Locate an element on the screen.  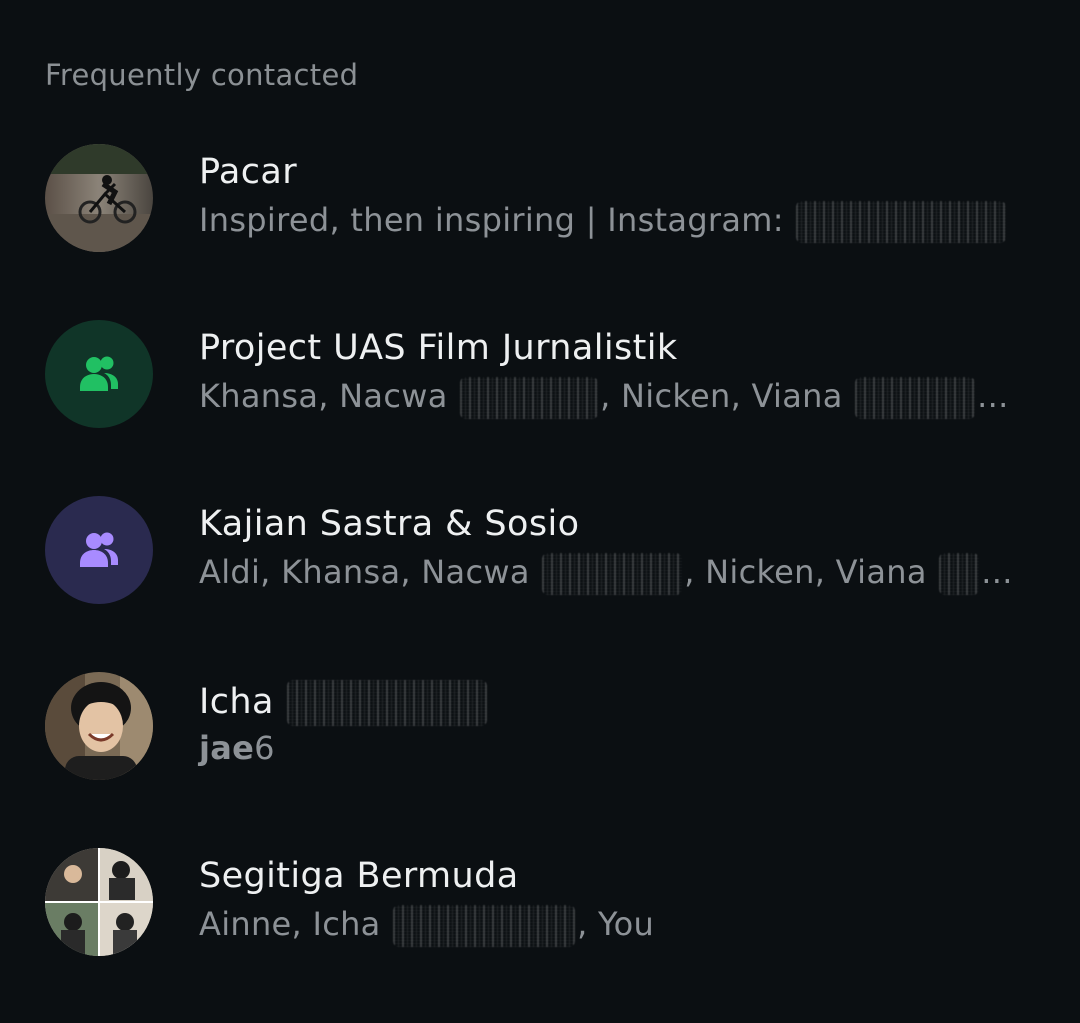
status-text: 6 is located at coordinates (264, 748).